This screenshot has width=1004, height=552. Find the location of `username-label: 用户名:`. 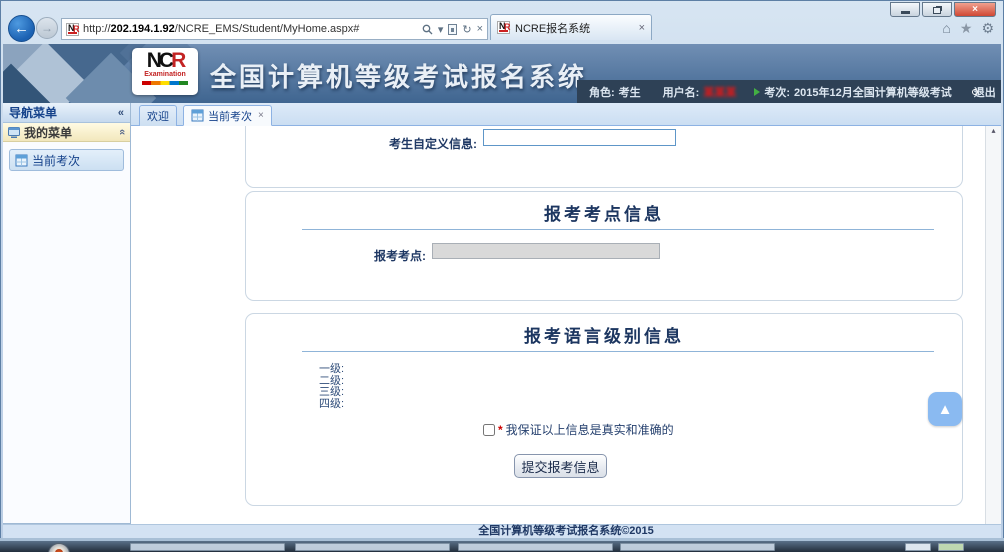

username-label: 用户名: is located at coordinates (681, 92).